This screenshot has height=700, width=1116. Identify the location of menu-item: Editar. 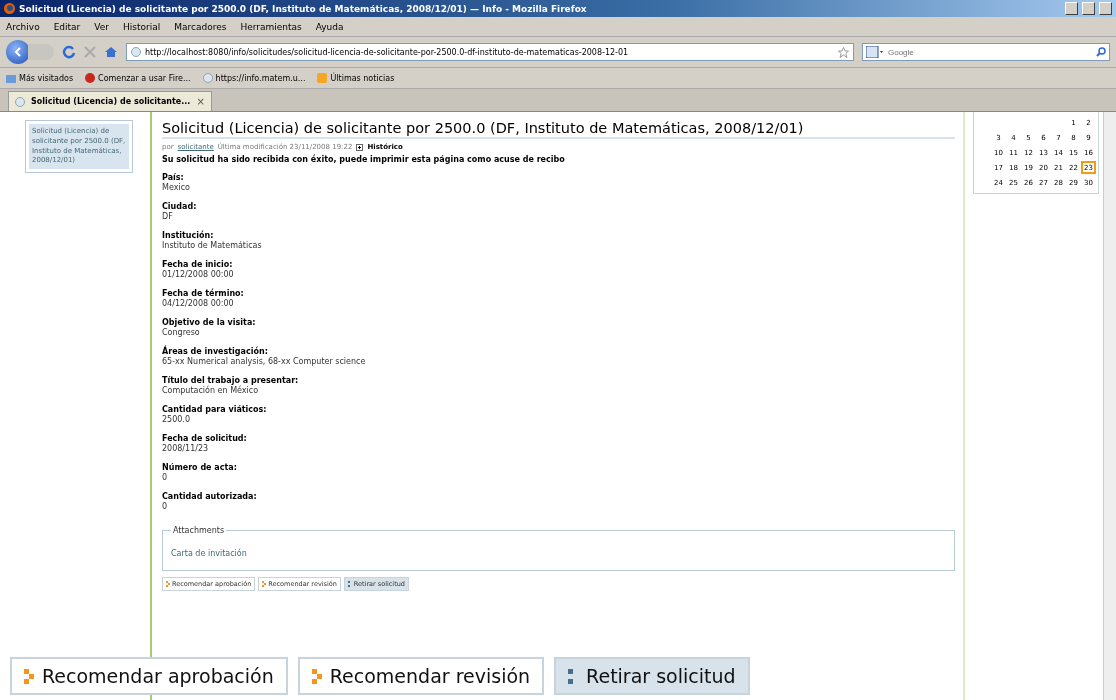
(67, 26).